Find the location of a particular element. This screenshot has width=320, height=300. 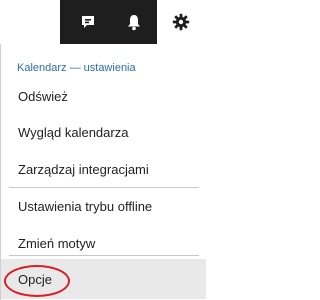

bell-icon is located at coordinates (134, 22).